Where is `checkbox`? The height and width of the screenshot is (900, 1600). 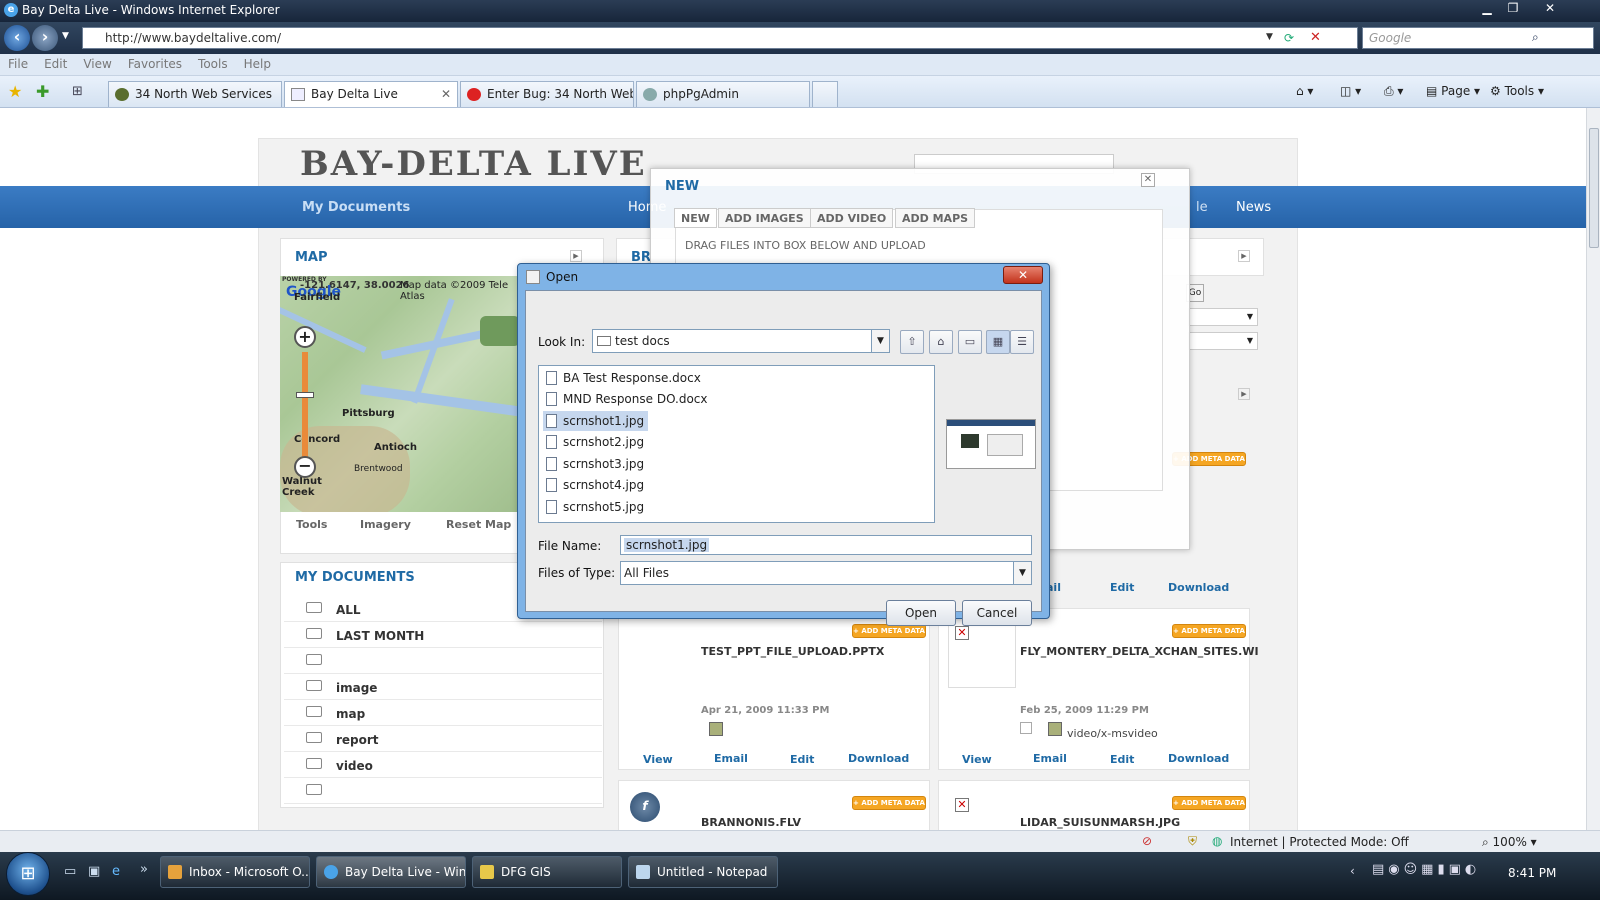
checkbox is located at coordinates (1026, 728).